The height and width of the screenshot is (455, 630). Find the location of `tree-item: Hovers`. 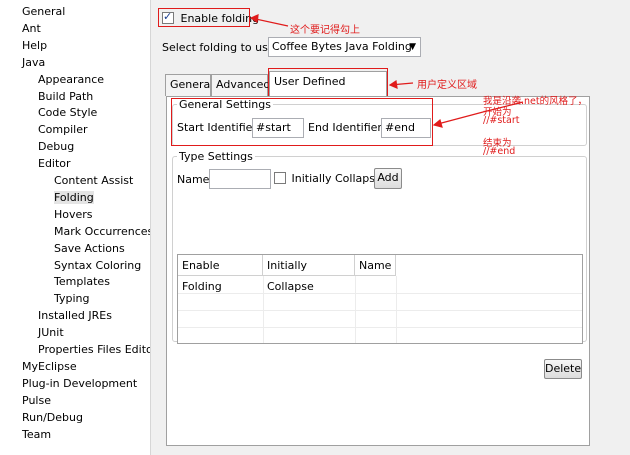

tree-item: Hovers is located at coordinates (73, 215).